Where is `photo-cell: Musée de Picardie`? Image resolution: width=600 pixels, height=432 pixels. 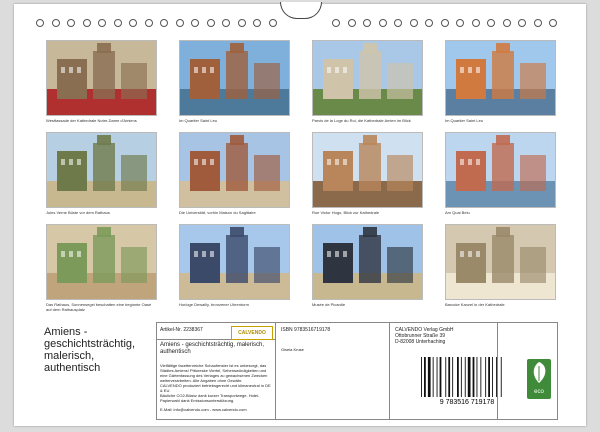
photo-cell: Musée de Picardie is located at coordinates (367, 265).